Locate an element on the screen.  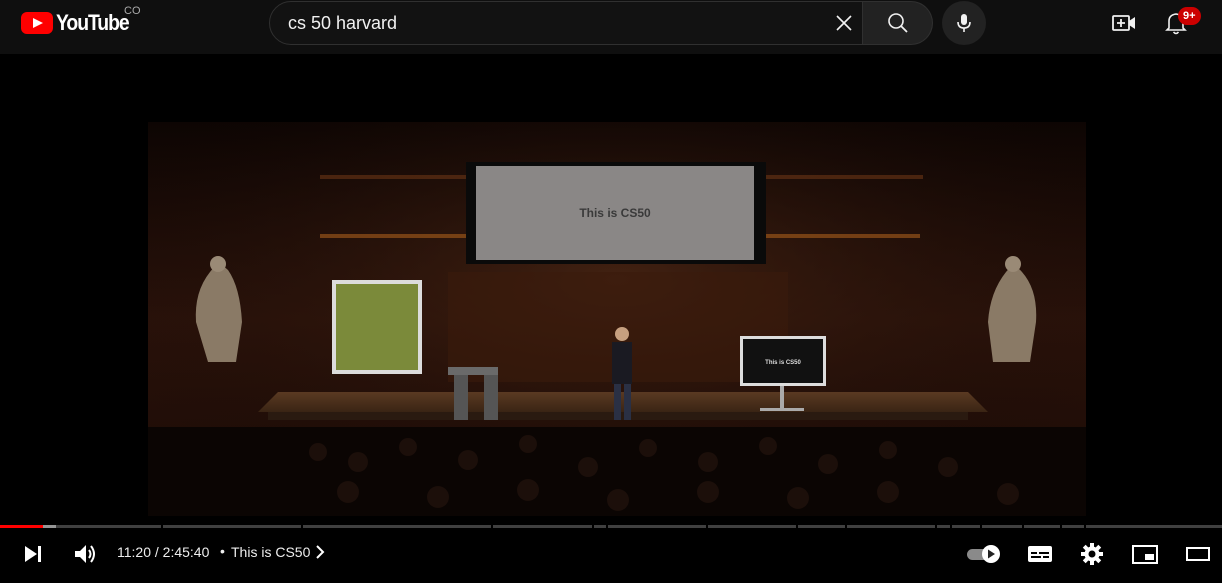
clear-search-button is located at coordinates (844, 23).